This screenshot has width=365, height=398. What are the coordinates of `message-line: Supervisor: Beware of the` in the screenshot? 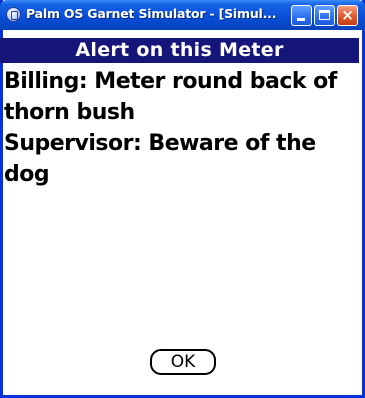 It's located at (160, 143).